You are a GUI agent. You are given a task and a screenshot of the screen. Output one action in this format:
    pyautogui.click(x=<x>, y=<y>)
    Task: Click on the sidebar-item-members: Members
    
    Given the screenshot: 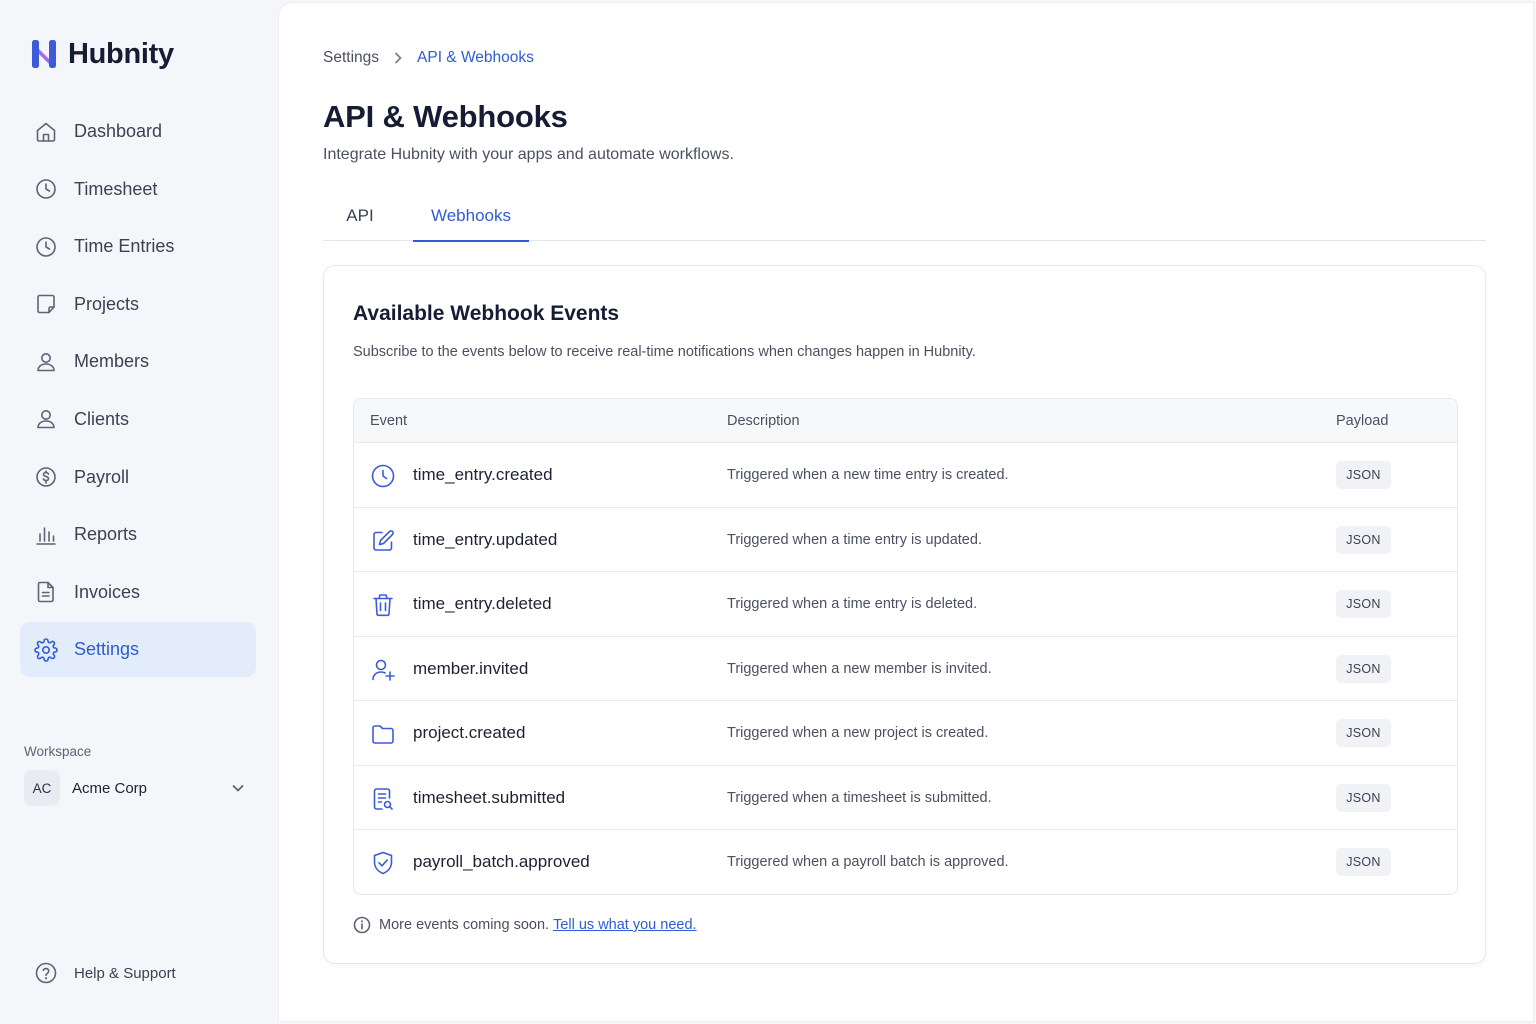 What is the action you would take?
    pyautogui.click(x=138, y=361)
    